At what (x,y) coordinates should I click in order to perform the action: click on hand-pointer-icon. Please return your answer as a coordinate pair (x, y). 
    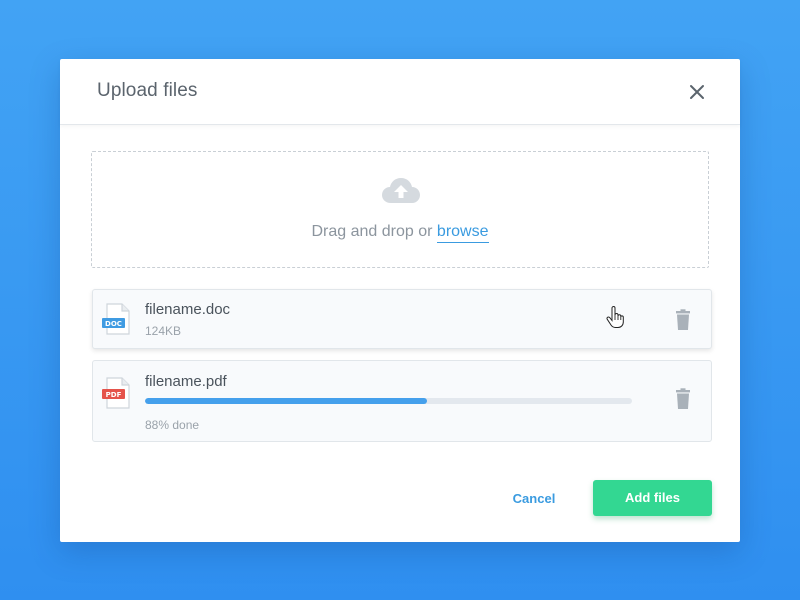
    Looking at the image, I should click on (615, 317).